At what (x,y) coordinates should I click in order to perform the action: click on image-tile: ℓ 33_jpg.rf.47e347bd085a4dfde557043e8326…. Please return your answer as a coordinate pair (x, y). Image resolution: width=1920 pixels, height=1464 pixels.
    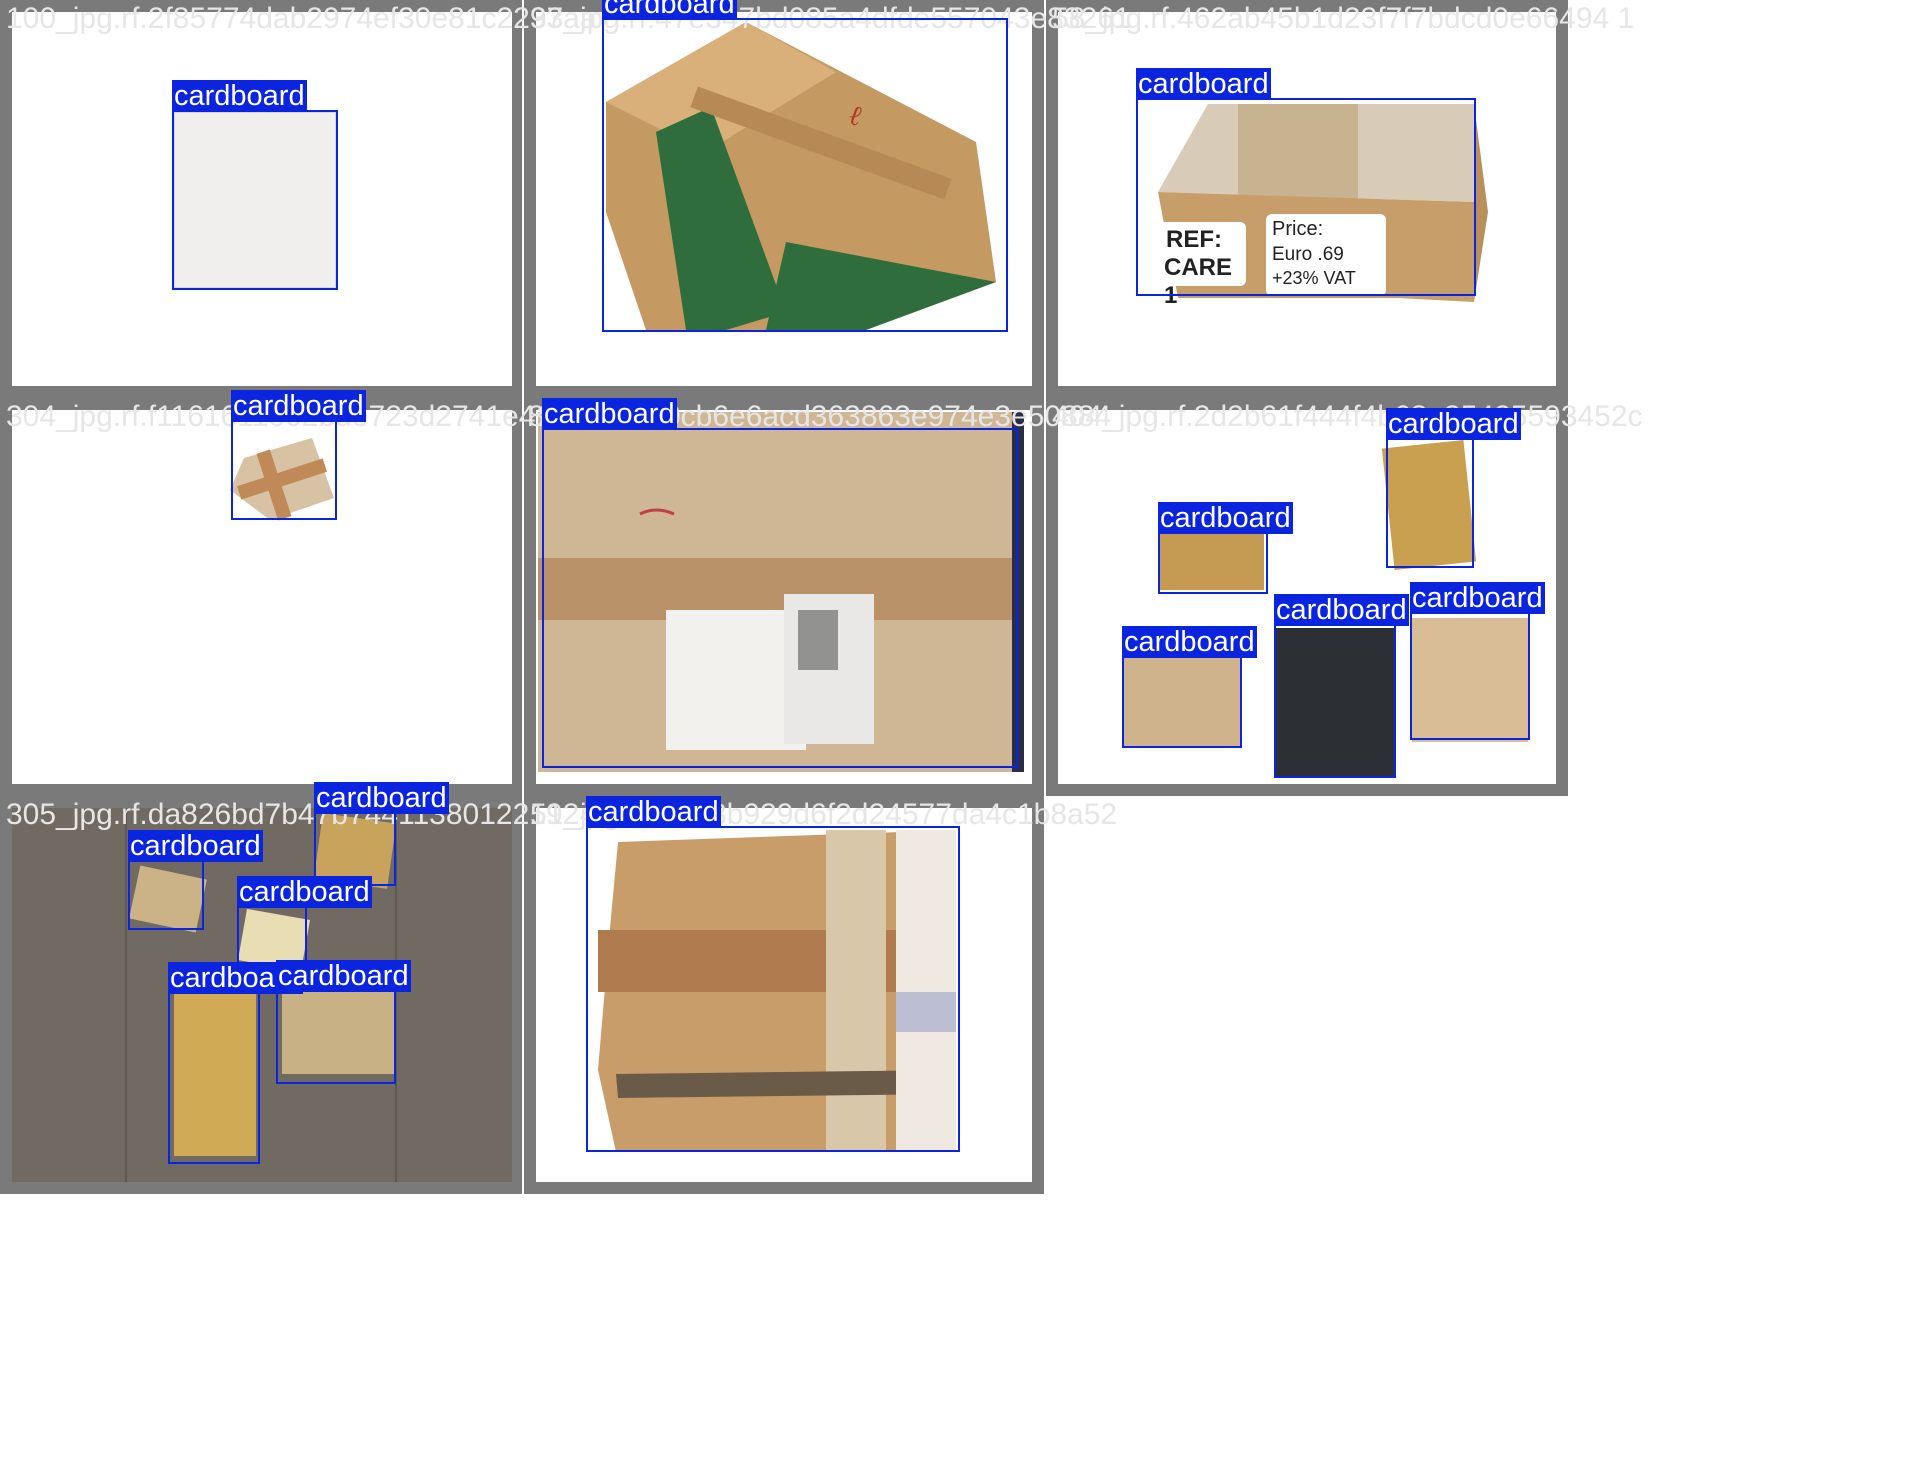
    Looking at the image, I should click on (827, 199).